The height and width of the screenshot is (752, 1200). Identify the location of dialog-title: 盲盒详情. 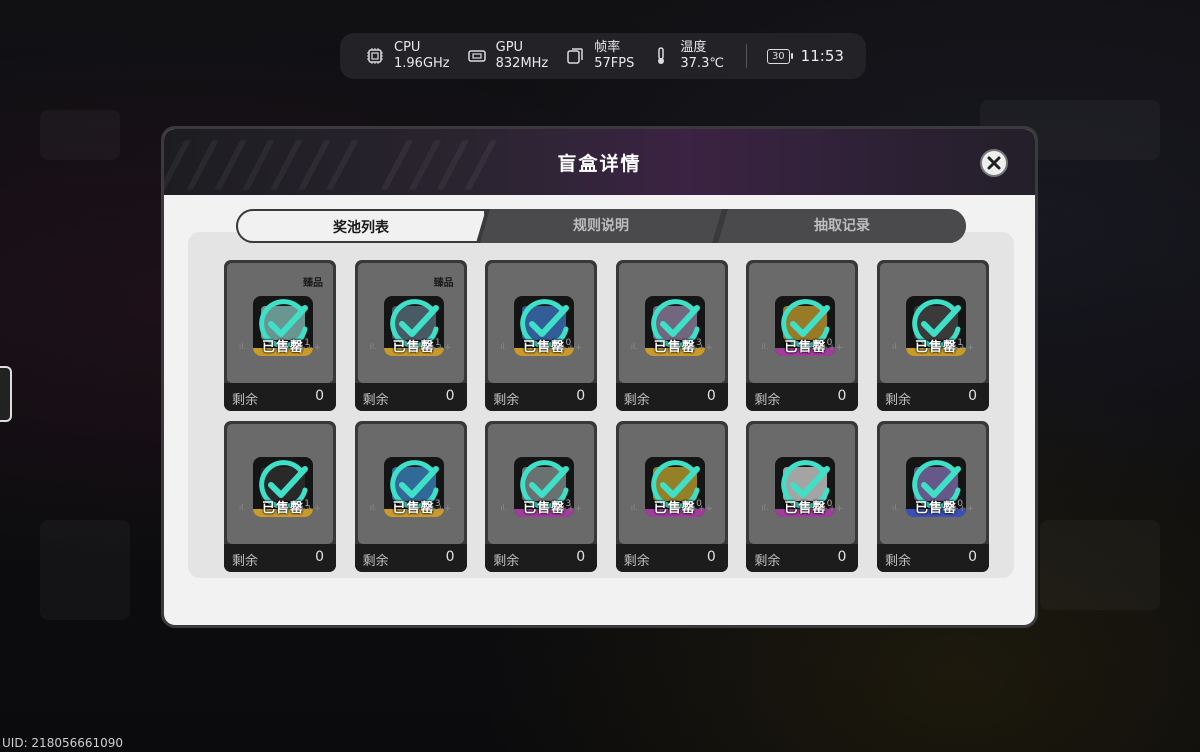
(599, 164).